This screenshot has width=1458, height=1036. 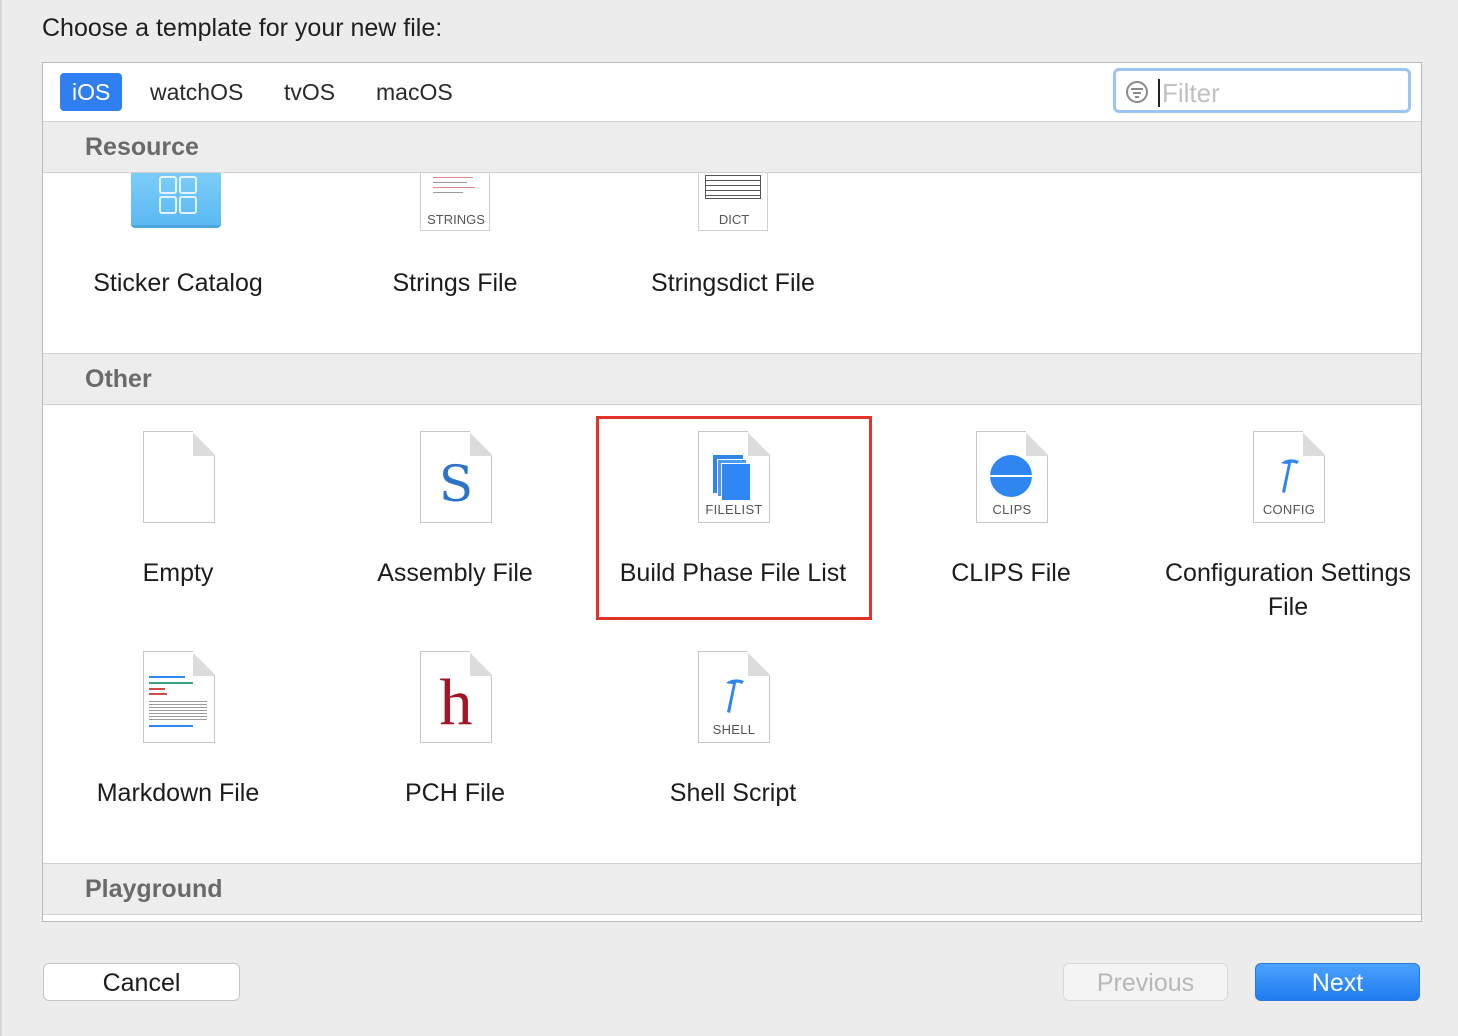 I want to click on strings-file-icon: STRINGS, so click(x=455, y=202).